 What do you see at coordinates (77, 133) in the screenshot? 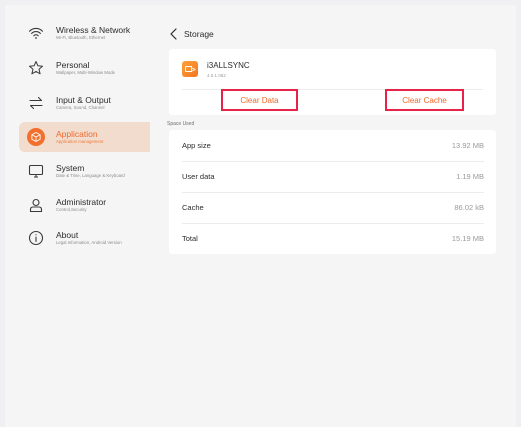
I see `sidebar-item-title: Application` at bounding box center [77, 133].